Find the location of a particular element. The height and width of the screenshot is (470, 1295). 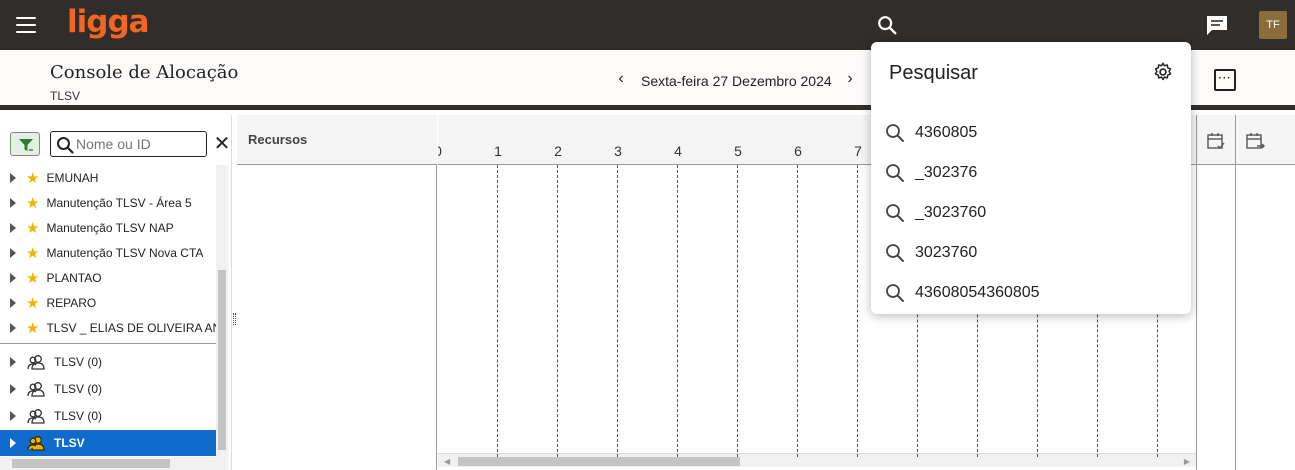

hour-tick-label: 7 is located at coordinates (858, 151).